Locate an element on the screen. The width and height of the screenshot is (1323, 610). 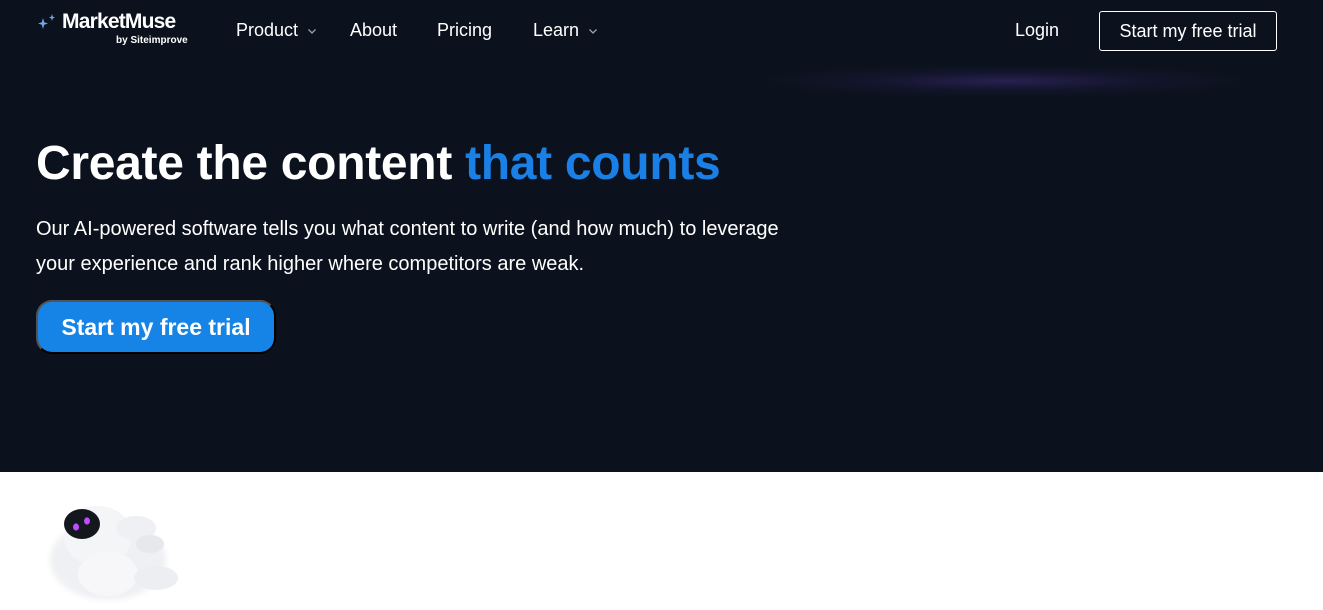
sparkle-icon is located at coordinates (46, 21).